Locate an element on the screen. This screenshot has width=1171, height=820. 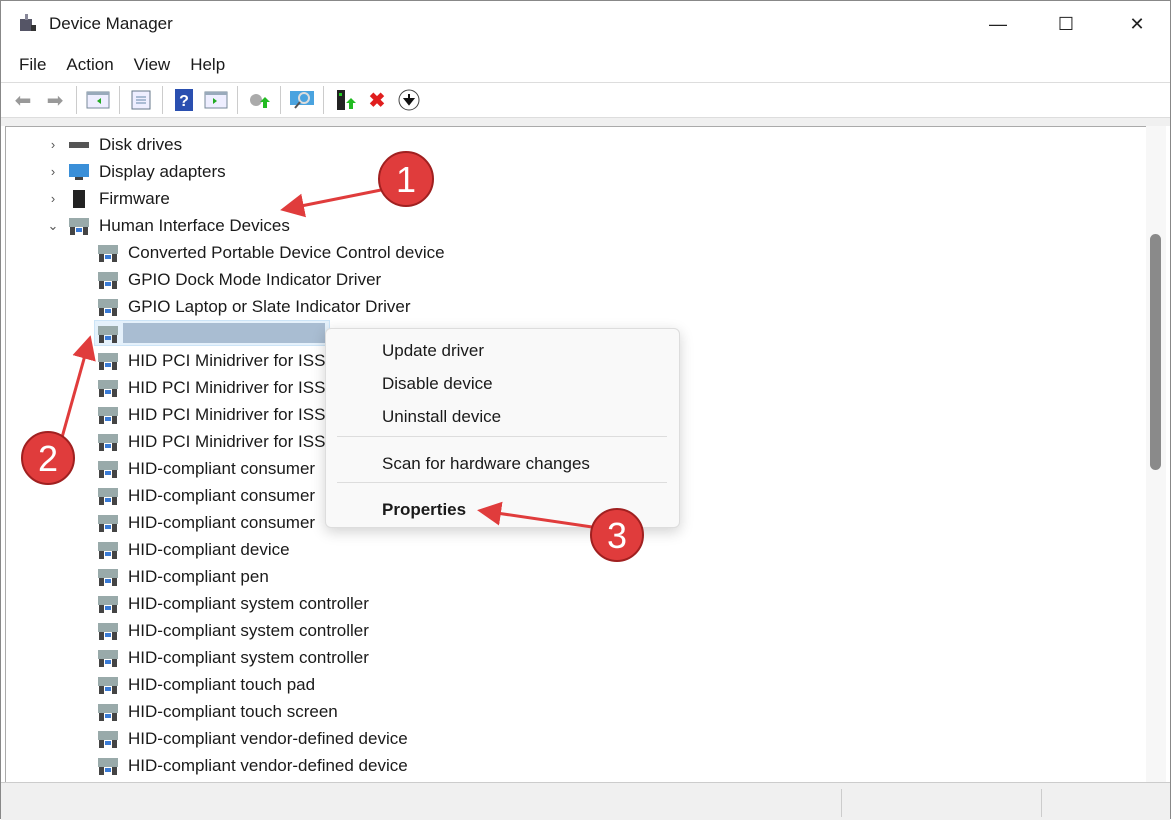
vertical-scrollbar is located at coordinates (1156, 454).